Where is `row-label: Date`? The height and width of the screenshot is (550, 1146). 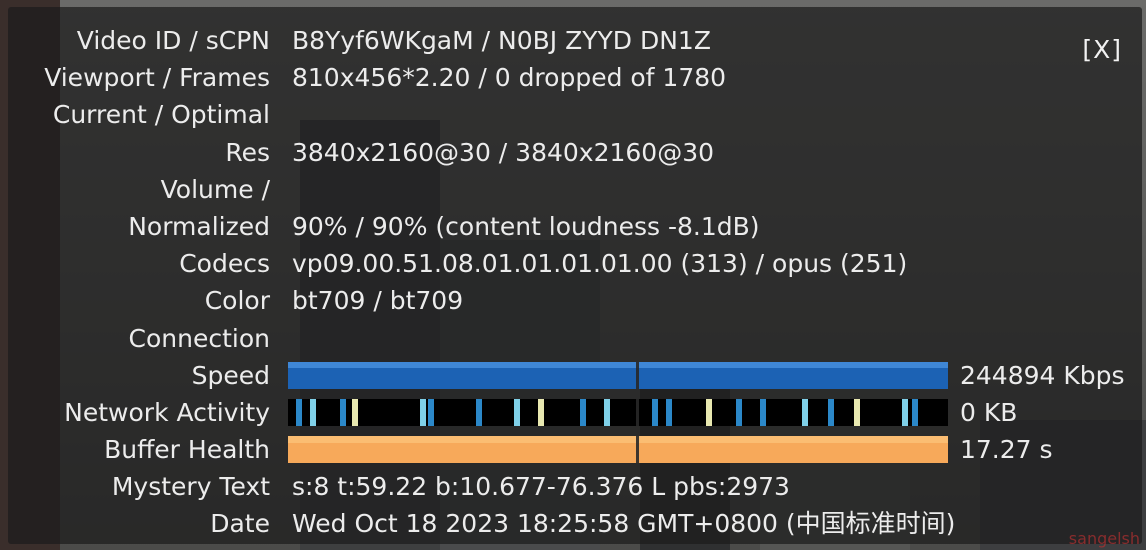 row-label: Date is located at coordinates (240, 524).